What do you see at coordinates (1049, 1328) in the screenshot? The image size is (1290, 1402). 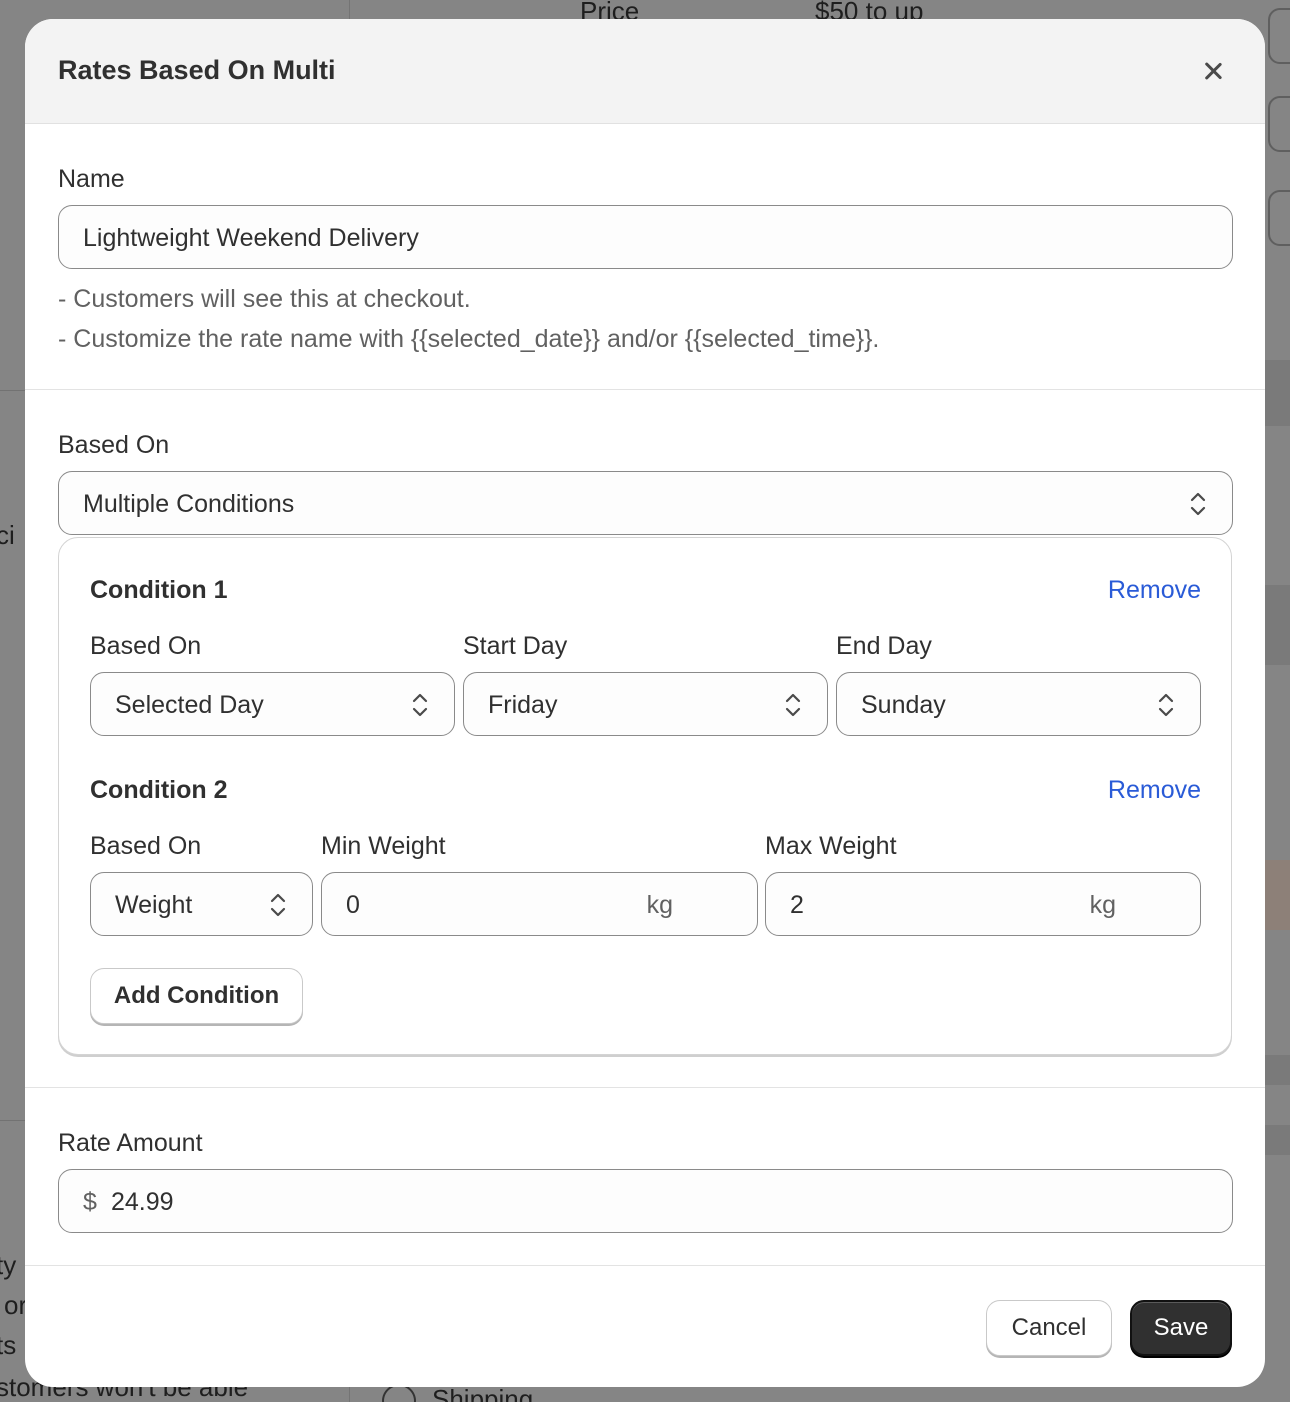 I see `cancel-button: Cancel` at bounding box center [1049, 1328].